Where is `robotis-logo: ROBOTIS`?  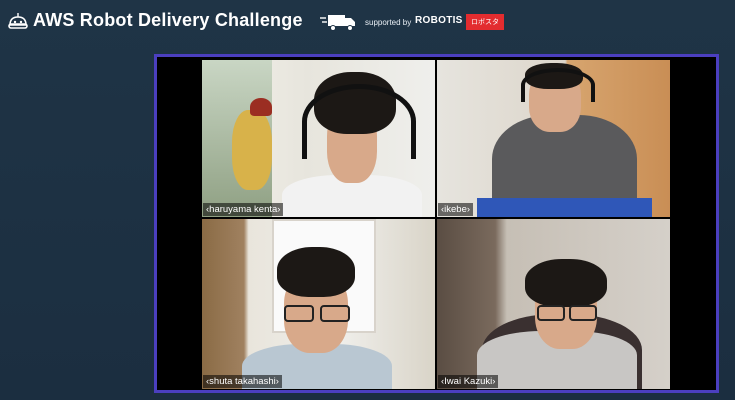
robotis-logo: ROBOTIS is located at coordinates (439, 20).